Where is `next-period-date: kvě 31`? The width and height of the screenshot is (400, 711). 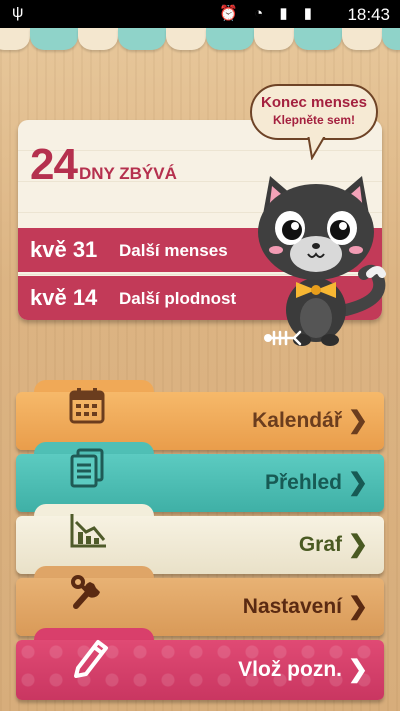 next-period-date: kvě 31 is located at coordinates (64, 249).